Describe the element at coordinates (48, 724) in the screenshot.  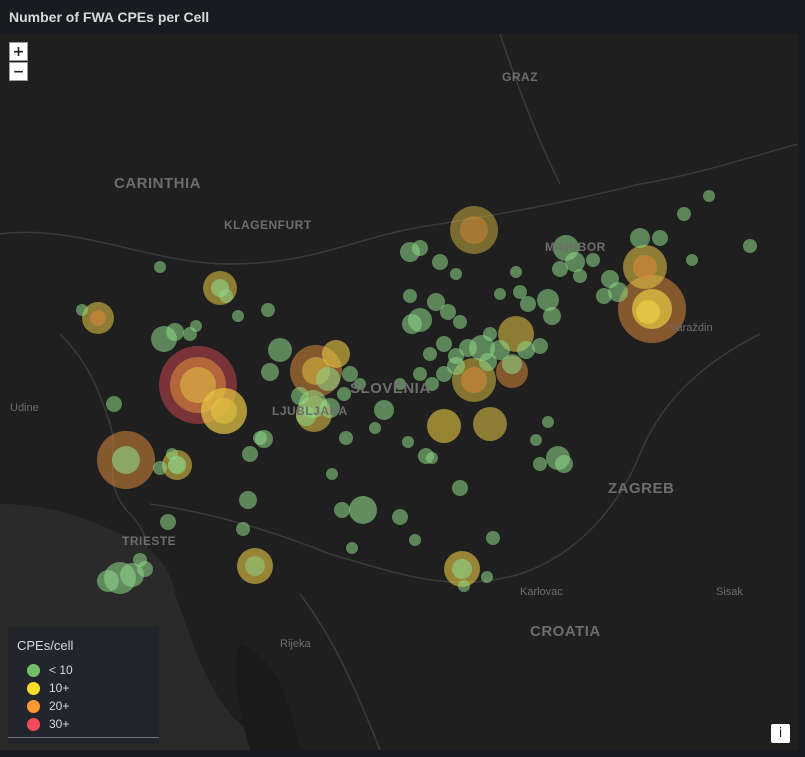
I see `legend-item-30-plus: 30+` at that location.